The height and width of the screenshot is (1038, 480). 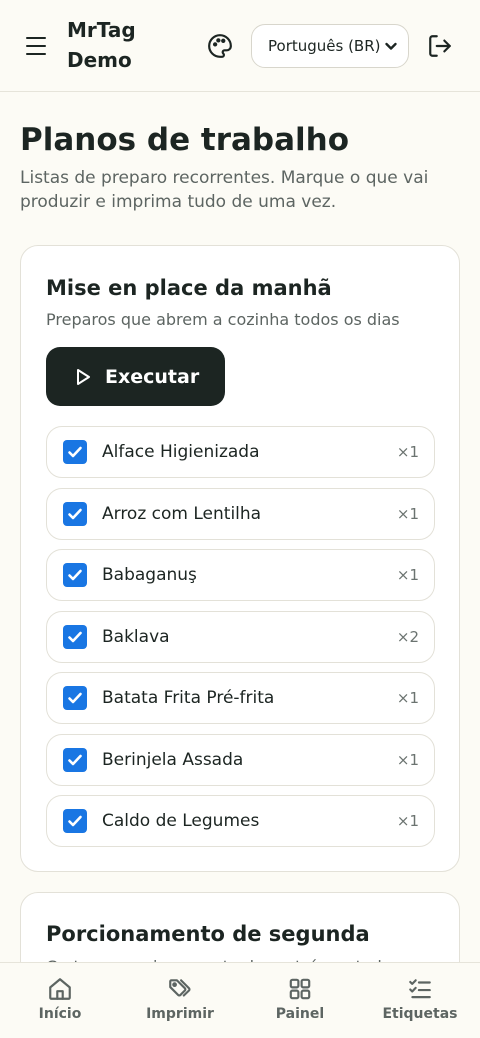 I want to click on item-quantity: ×2, so click(x=407, y=636).